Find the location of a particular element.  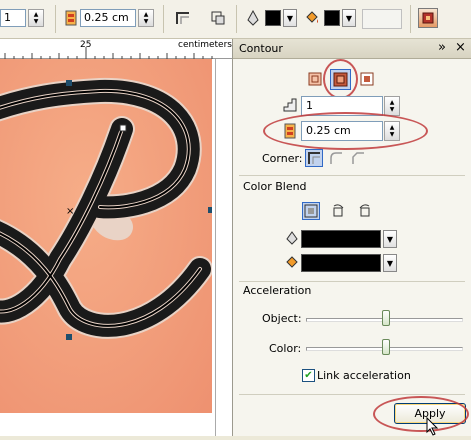

mouse-cursor-icon is located at coordinates (433, 428).